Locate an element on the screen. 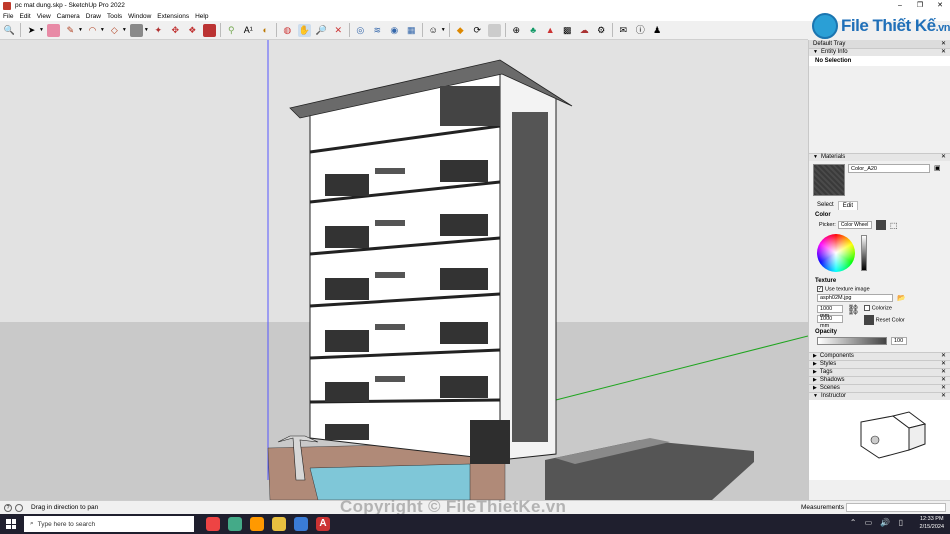  eraser-icon is located at coordinates (53, 30).